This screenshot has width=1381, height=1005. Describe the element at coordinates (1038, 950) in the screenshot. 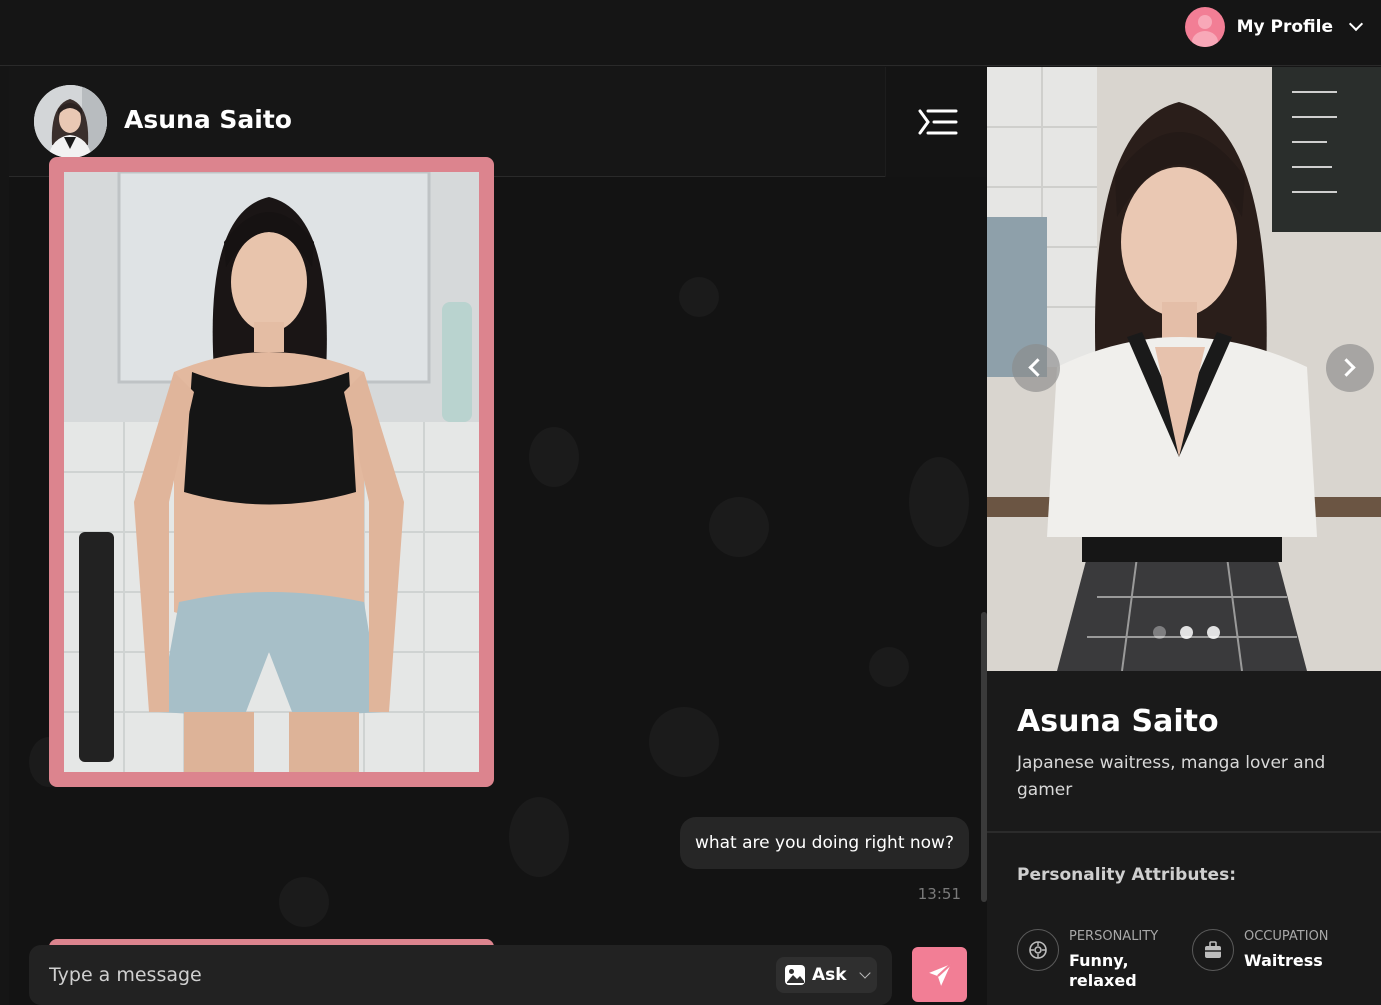

I see `personality-icon` at that location.